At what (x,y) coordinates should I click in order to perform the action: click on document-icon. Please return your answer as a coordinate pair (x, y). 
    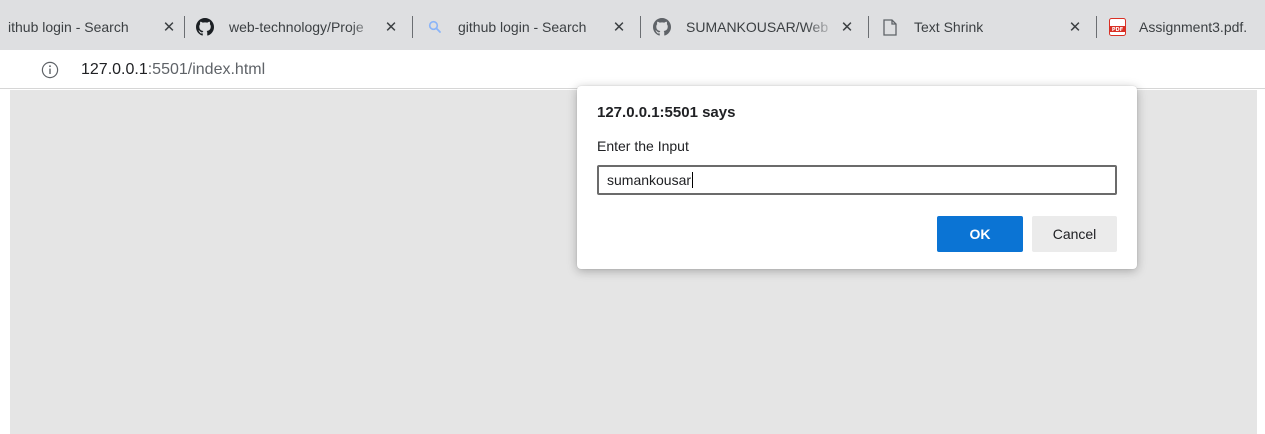
    Looking at the image, I should click on (890, 27).